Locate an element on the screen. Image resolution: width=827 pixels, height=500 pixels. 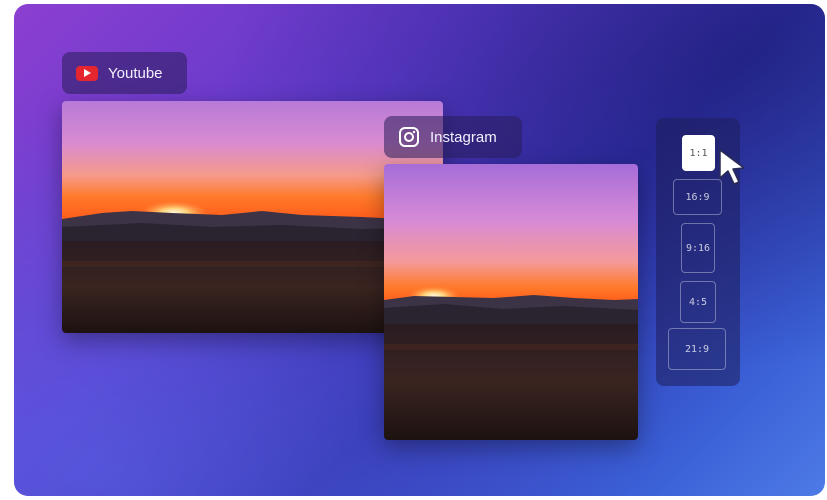
instagram-tag: Instagram is located at coordinates (453, 137).